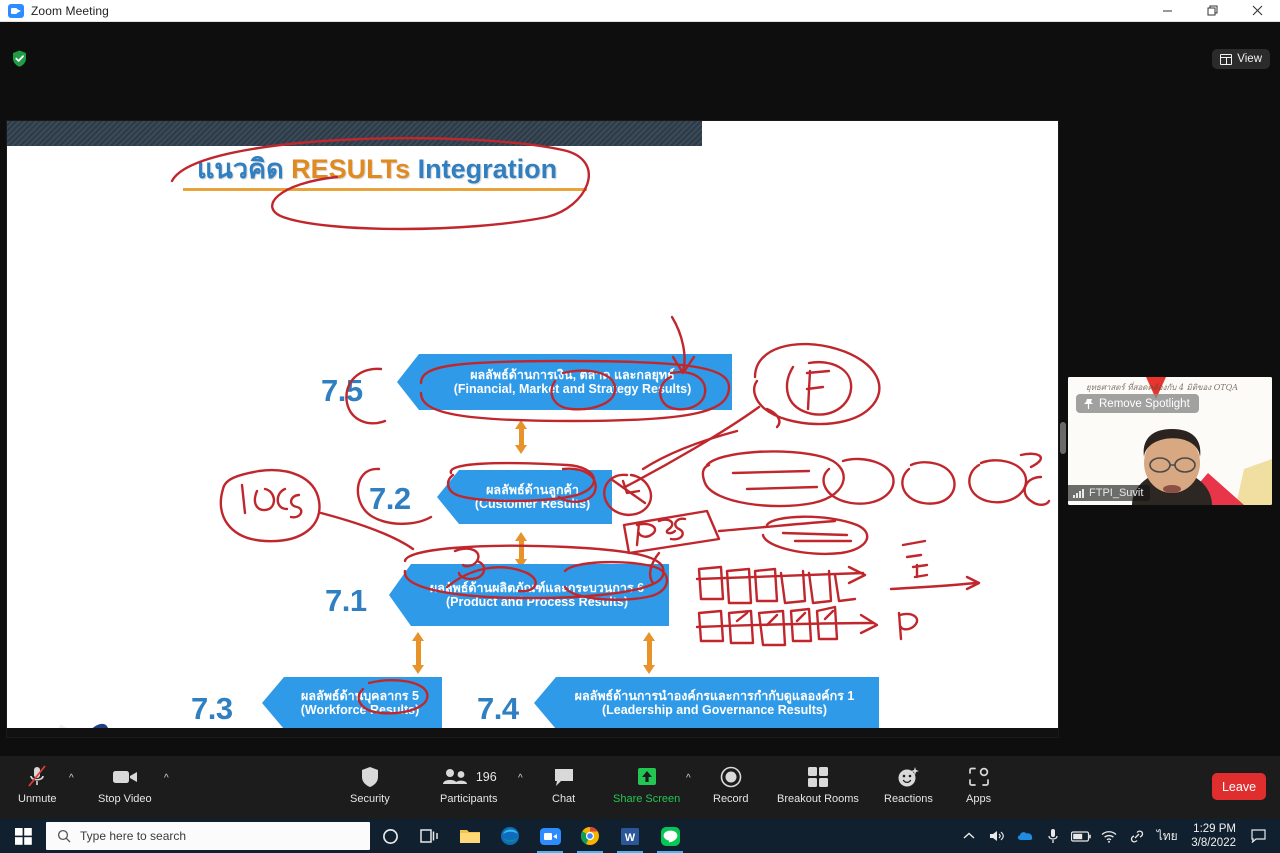 This screenshot has width=1280, height=853. I want to click on row-number-71: 7.1, so click(346, 600).